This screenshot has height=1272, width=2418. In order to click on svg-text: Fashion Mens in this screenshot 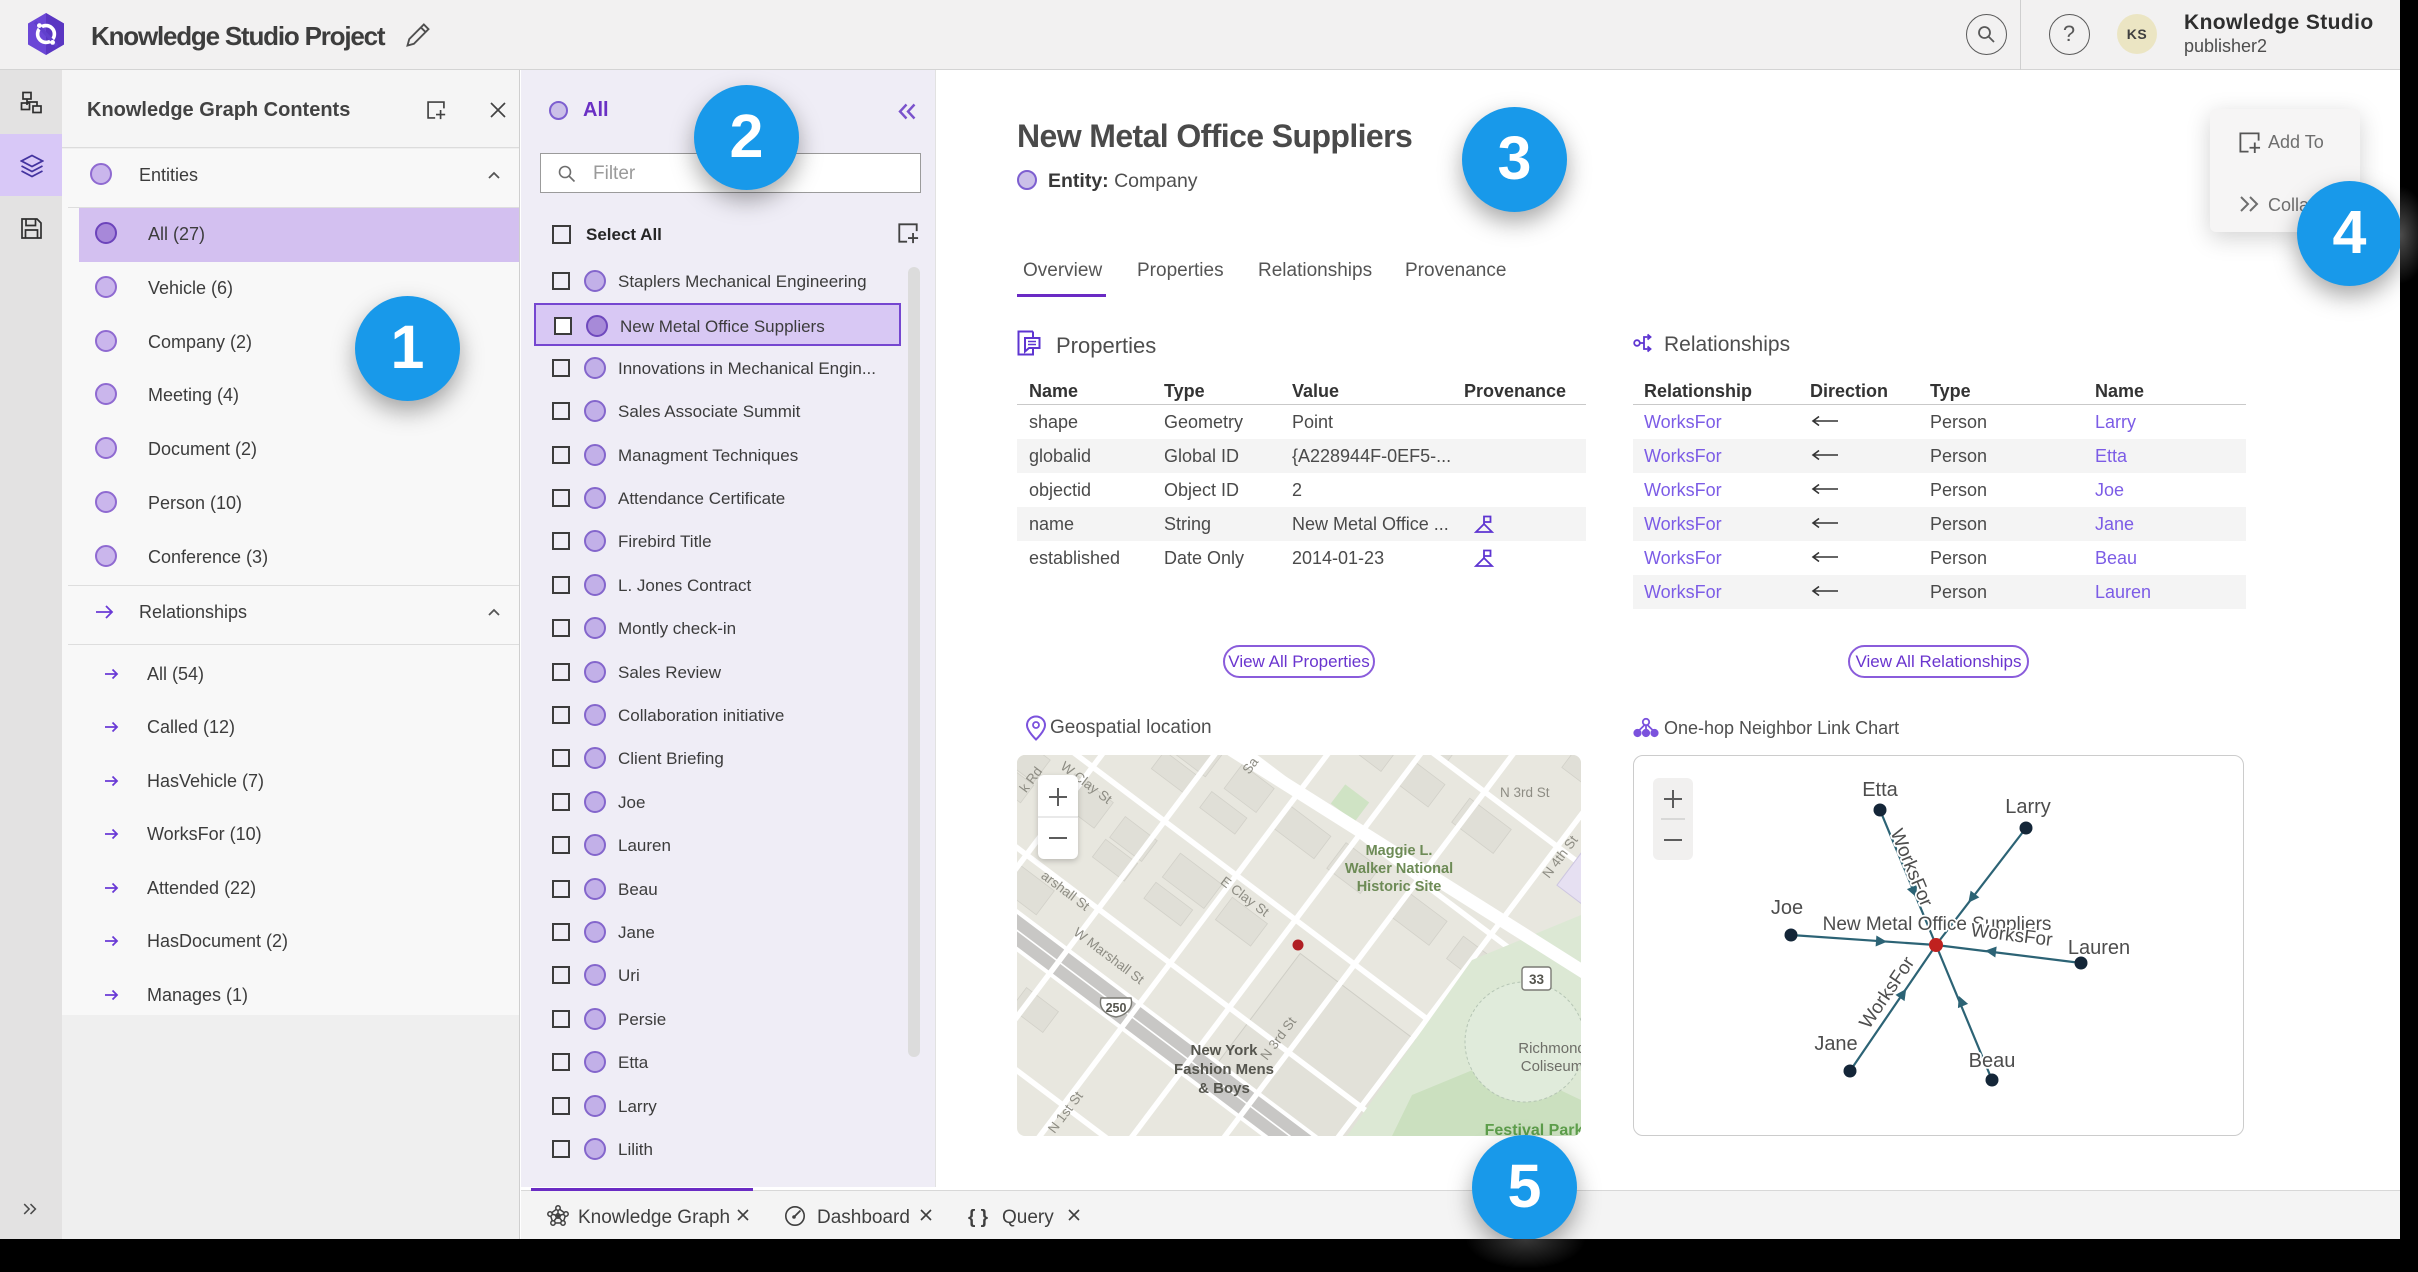, I will do `click(1224, 1069)`.